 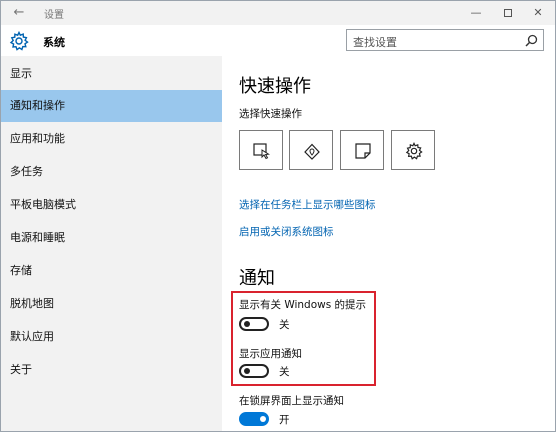 I want to click on maximize-icon, so click(x=508, y=13).